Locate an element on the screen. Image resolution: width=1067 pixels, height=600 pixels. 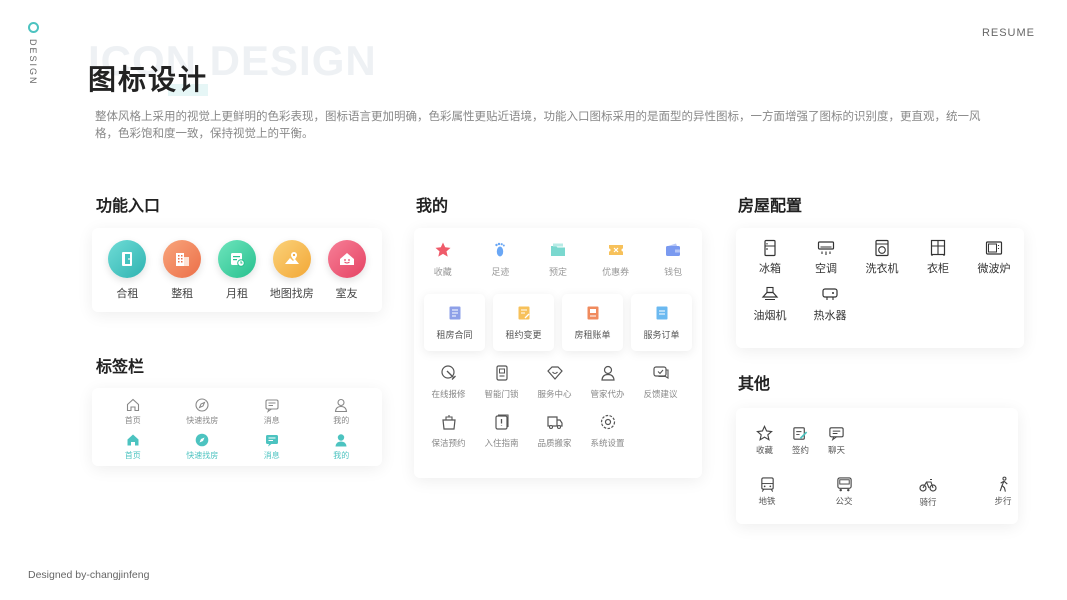
house-item-water-heater: 热水器 is located at coordinates (830, 304).